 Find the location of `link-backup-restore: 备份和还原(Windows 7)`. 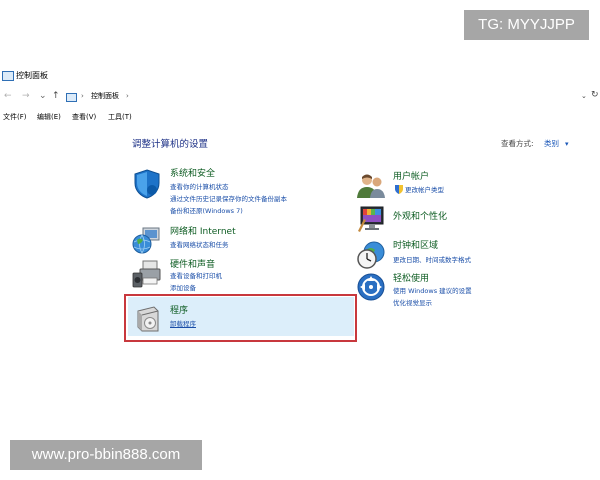

link-backup-restore: 备份和还原(Windows 7) is located at coordinates (206, 211).